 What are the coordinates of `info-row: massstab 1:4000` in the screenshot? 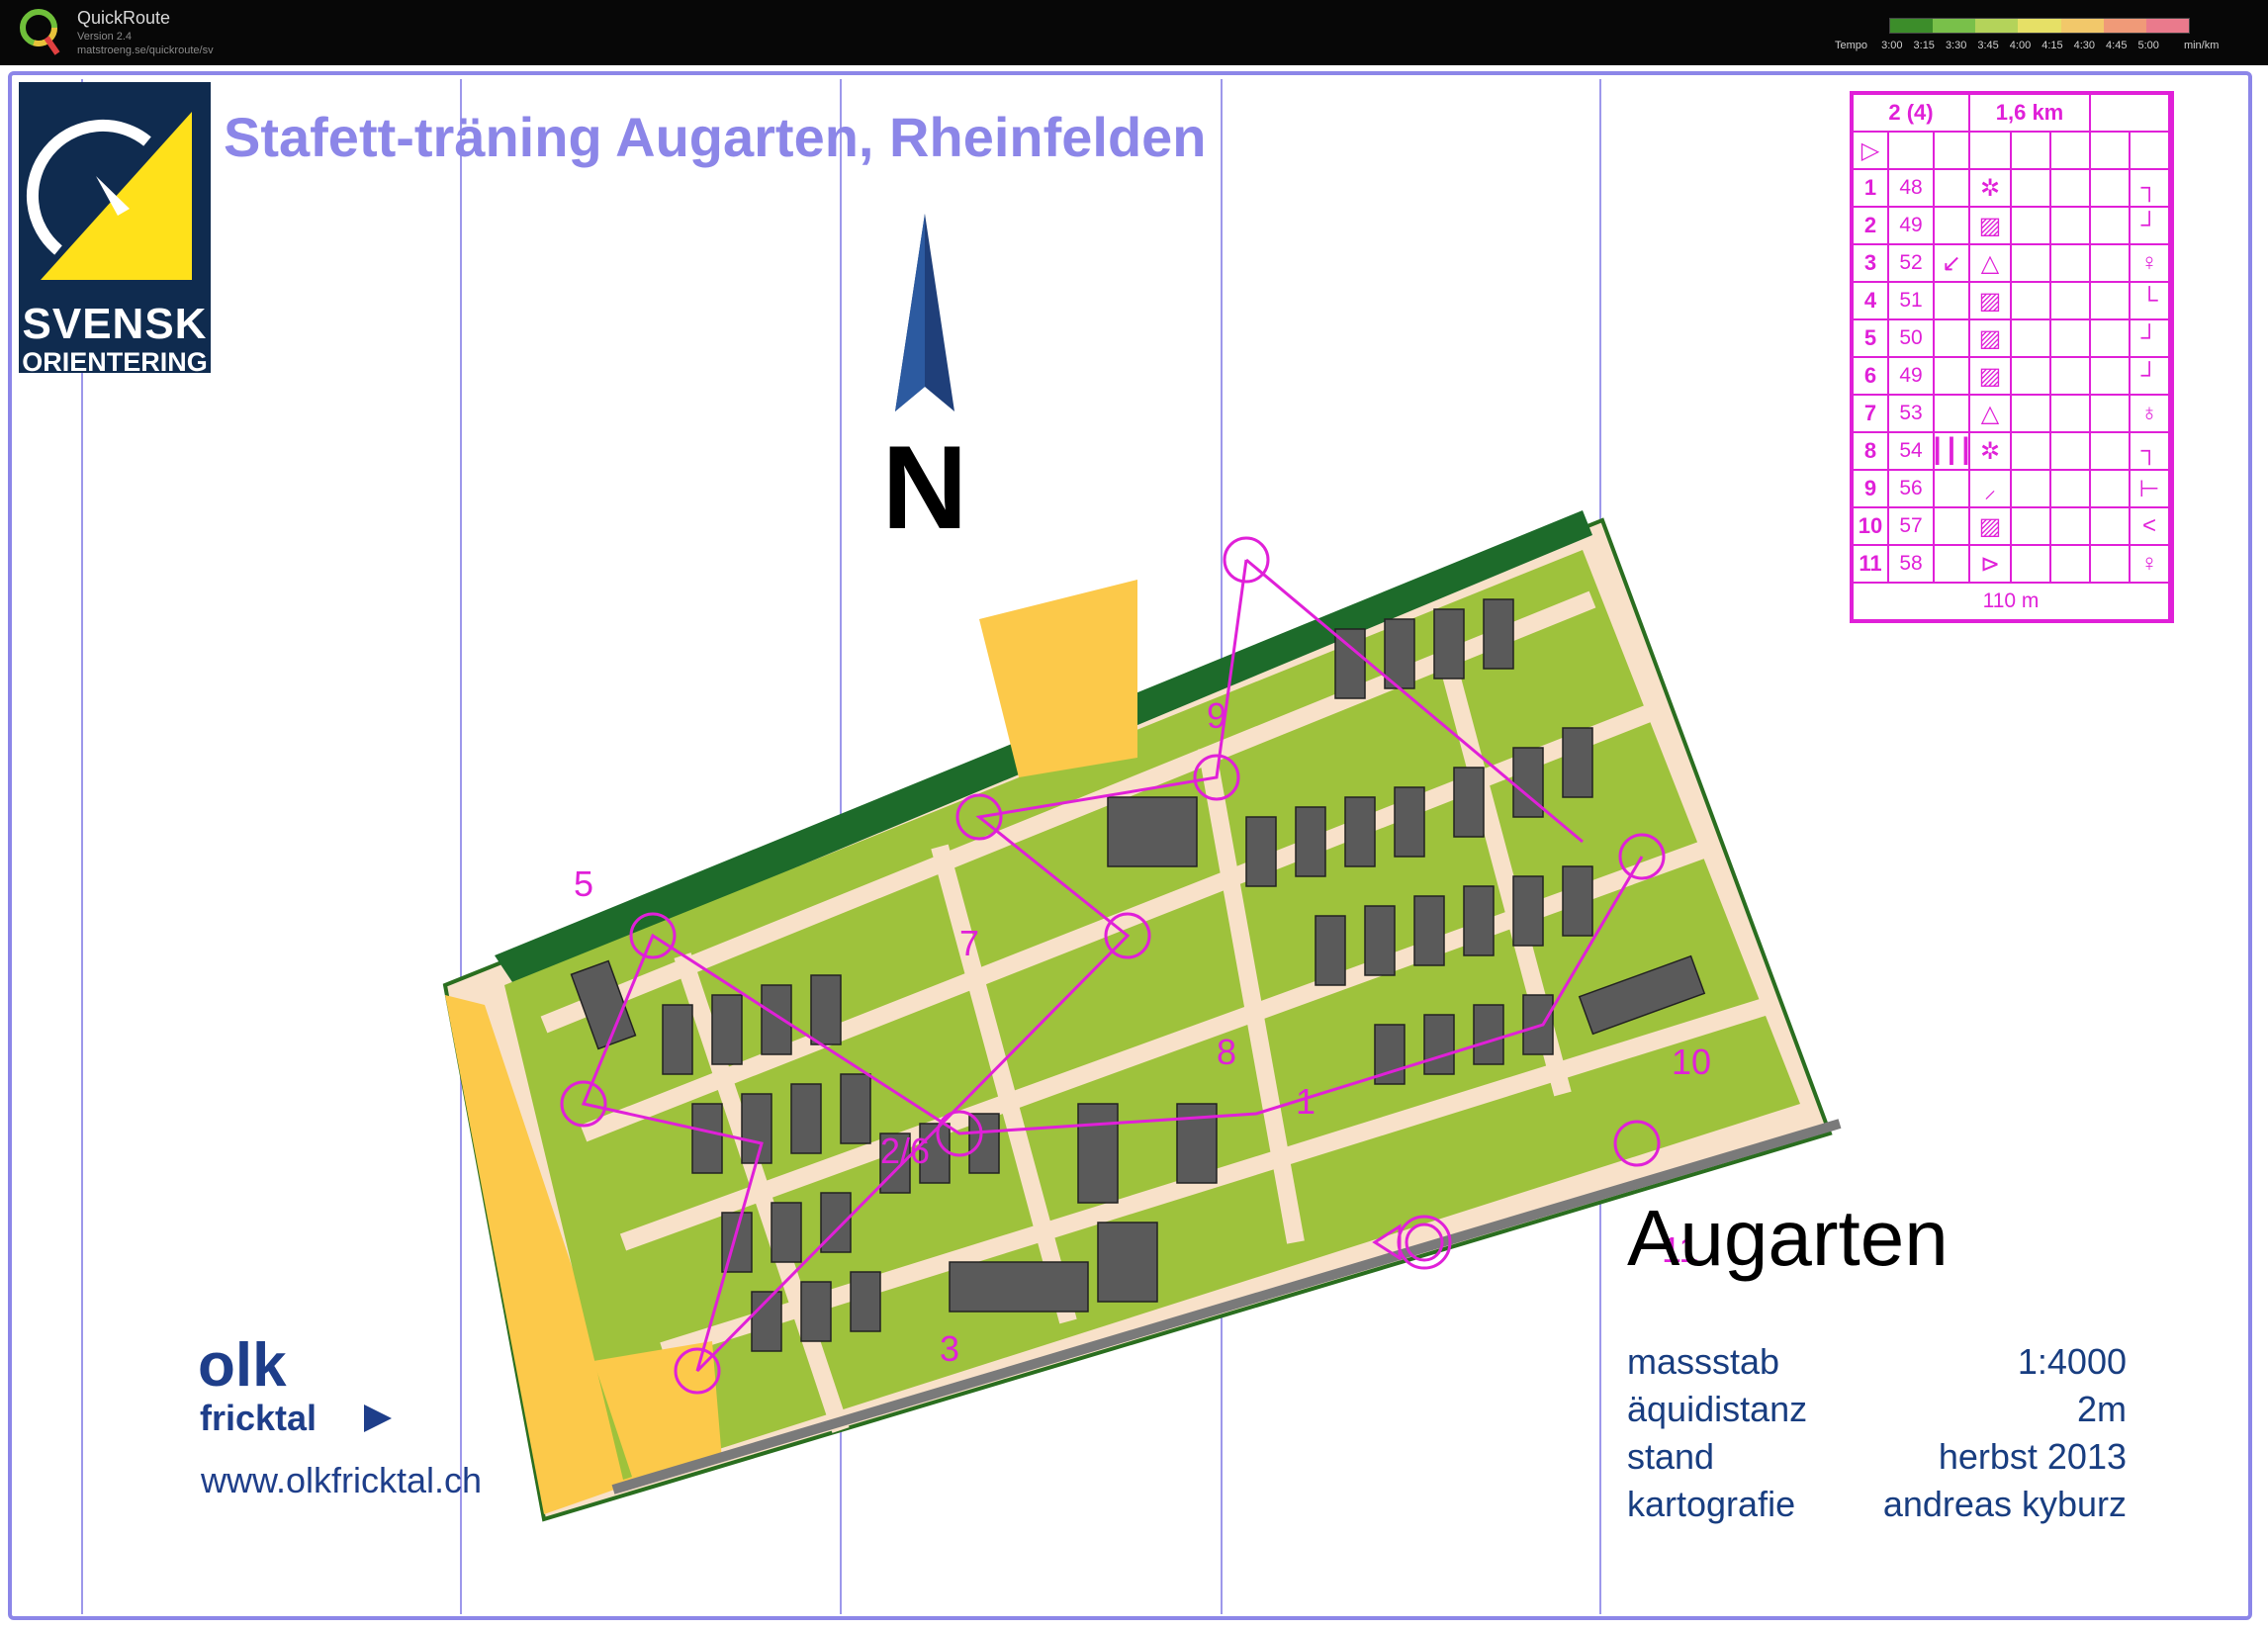 It's located at (1877, 1365).